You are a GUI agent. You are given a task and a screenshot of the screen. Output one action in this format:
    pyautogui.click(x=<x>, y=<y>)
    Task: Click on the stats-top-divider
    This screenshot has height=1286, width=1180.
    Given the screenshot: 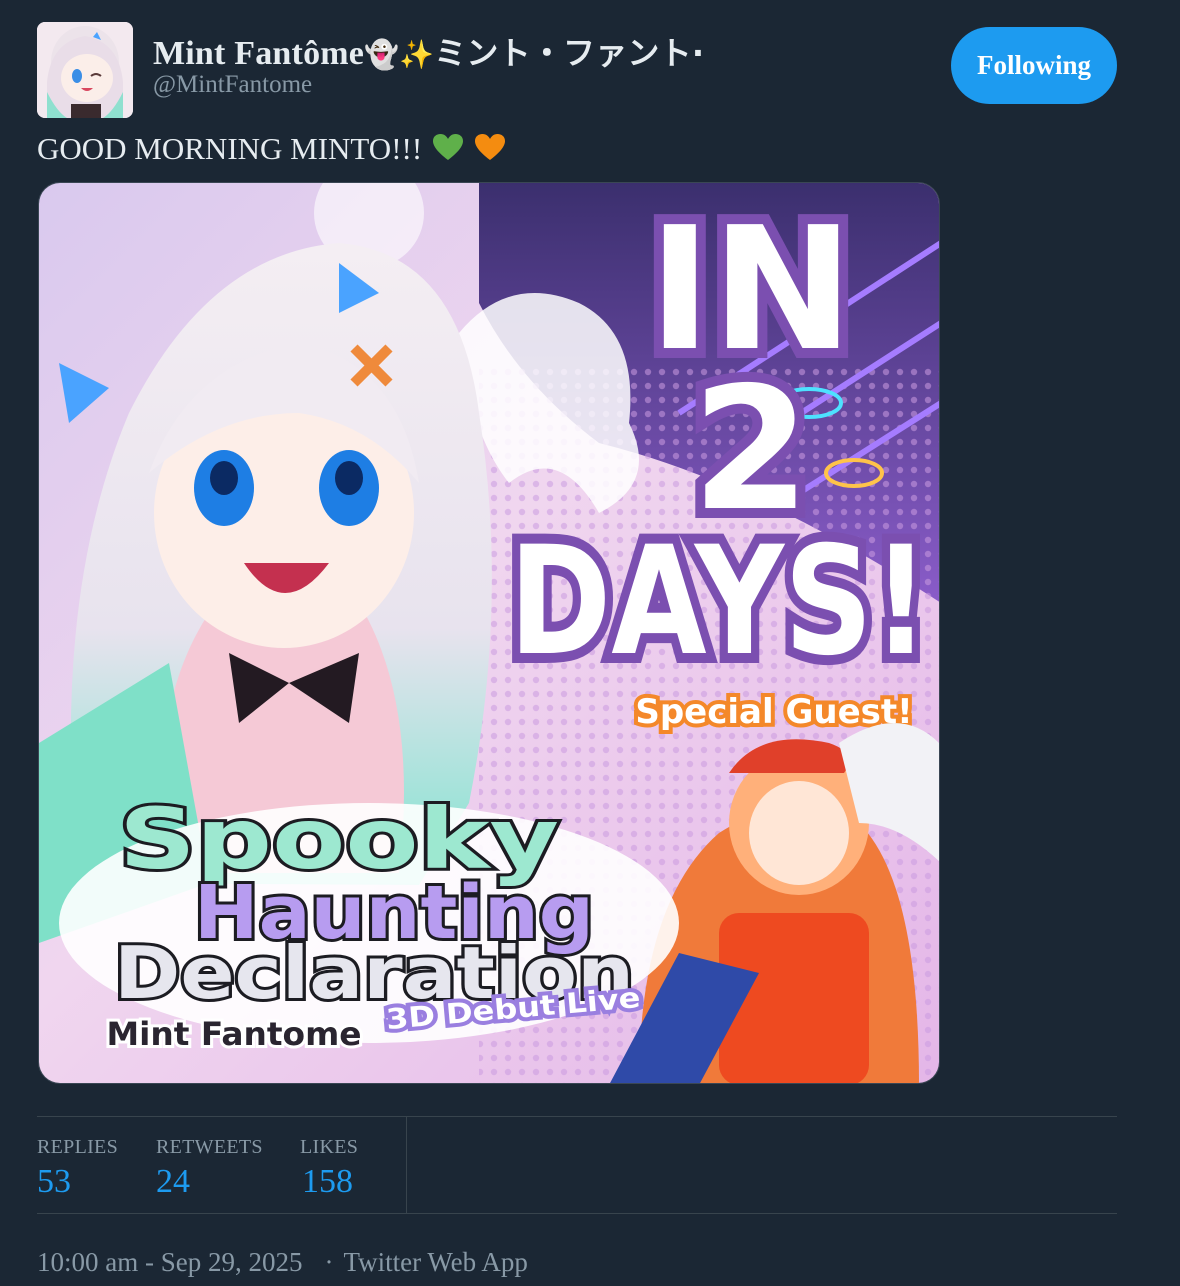 What is the action you would take?
    pyautogui.click(x=577, y=1116)
    